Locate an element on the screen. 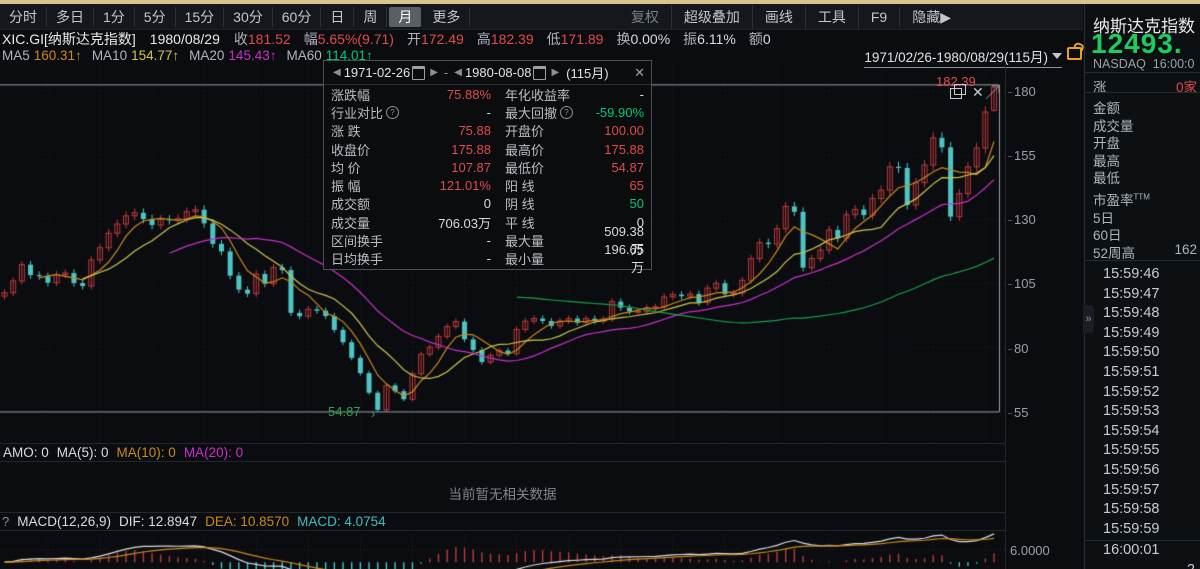  sidebar-field-最低: 最低 is located at coordinates (1145, 177).